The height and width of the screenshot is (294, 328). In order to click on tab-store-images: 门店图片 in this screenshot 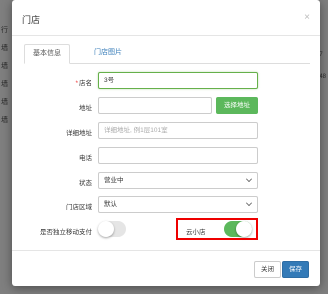, I will do `click(108, 54)`.